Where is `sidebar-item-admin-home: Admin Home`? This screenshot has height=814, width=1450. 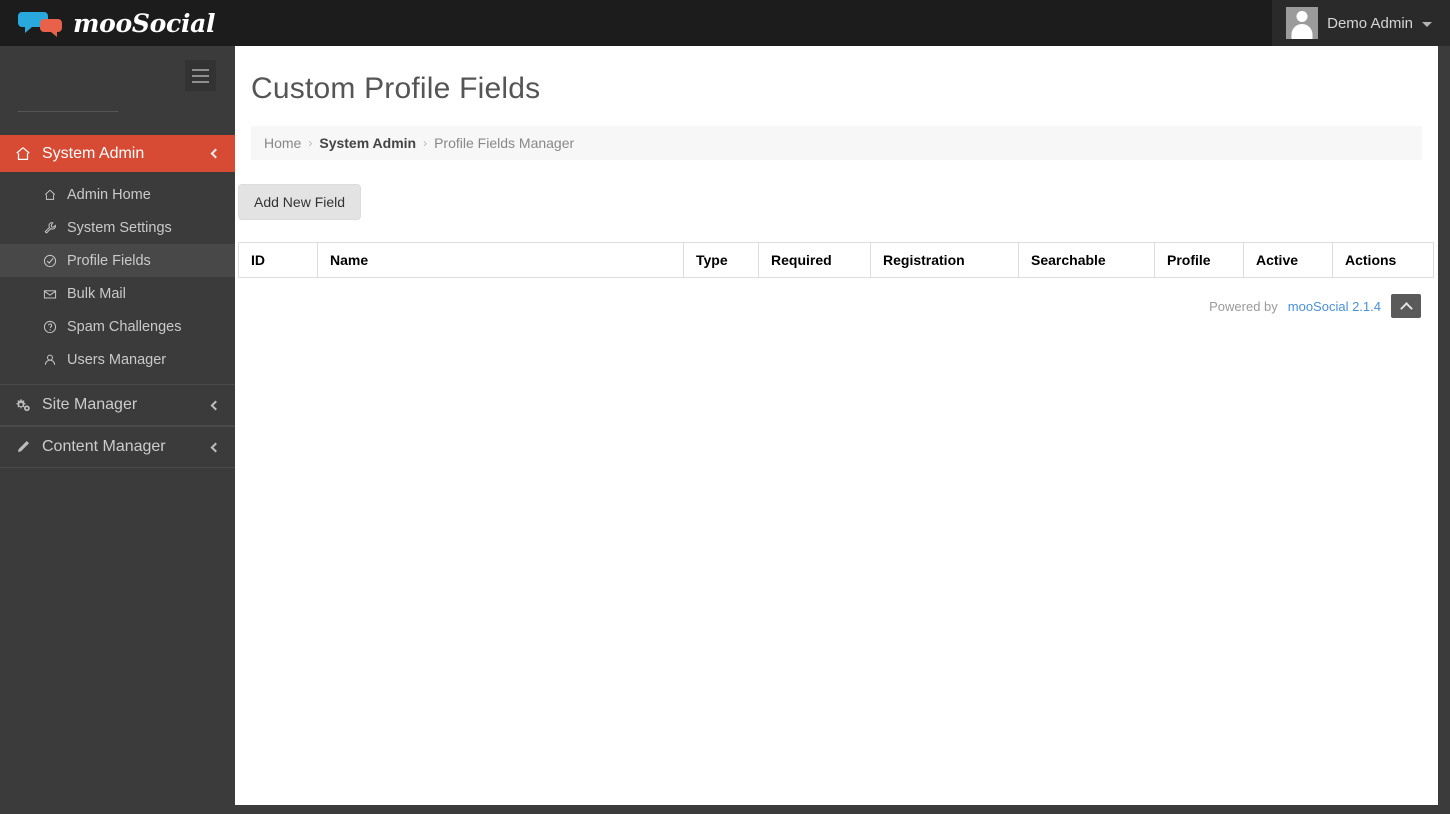
sidebar-item-admin-home: Admin Home is located at coordinates (117, 194).